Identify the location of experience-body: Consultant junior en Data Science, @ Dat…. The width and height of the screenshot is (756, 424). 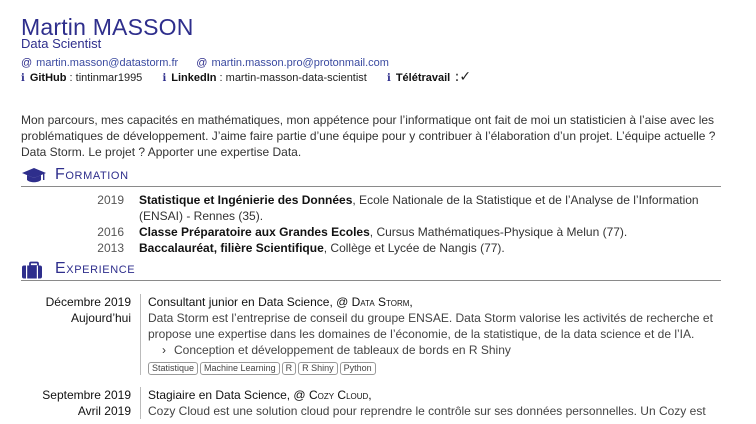
(435, 334).